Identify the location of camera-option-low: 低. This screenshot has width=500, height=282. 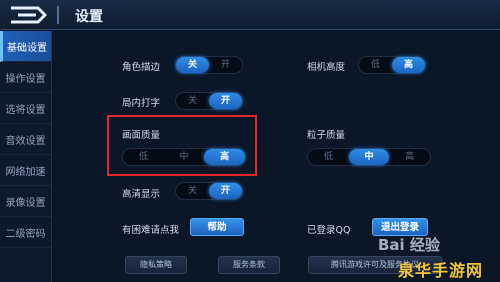
(375, 65).